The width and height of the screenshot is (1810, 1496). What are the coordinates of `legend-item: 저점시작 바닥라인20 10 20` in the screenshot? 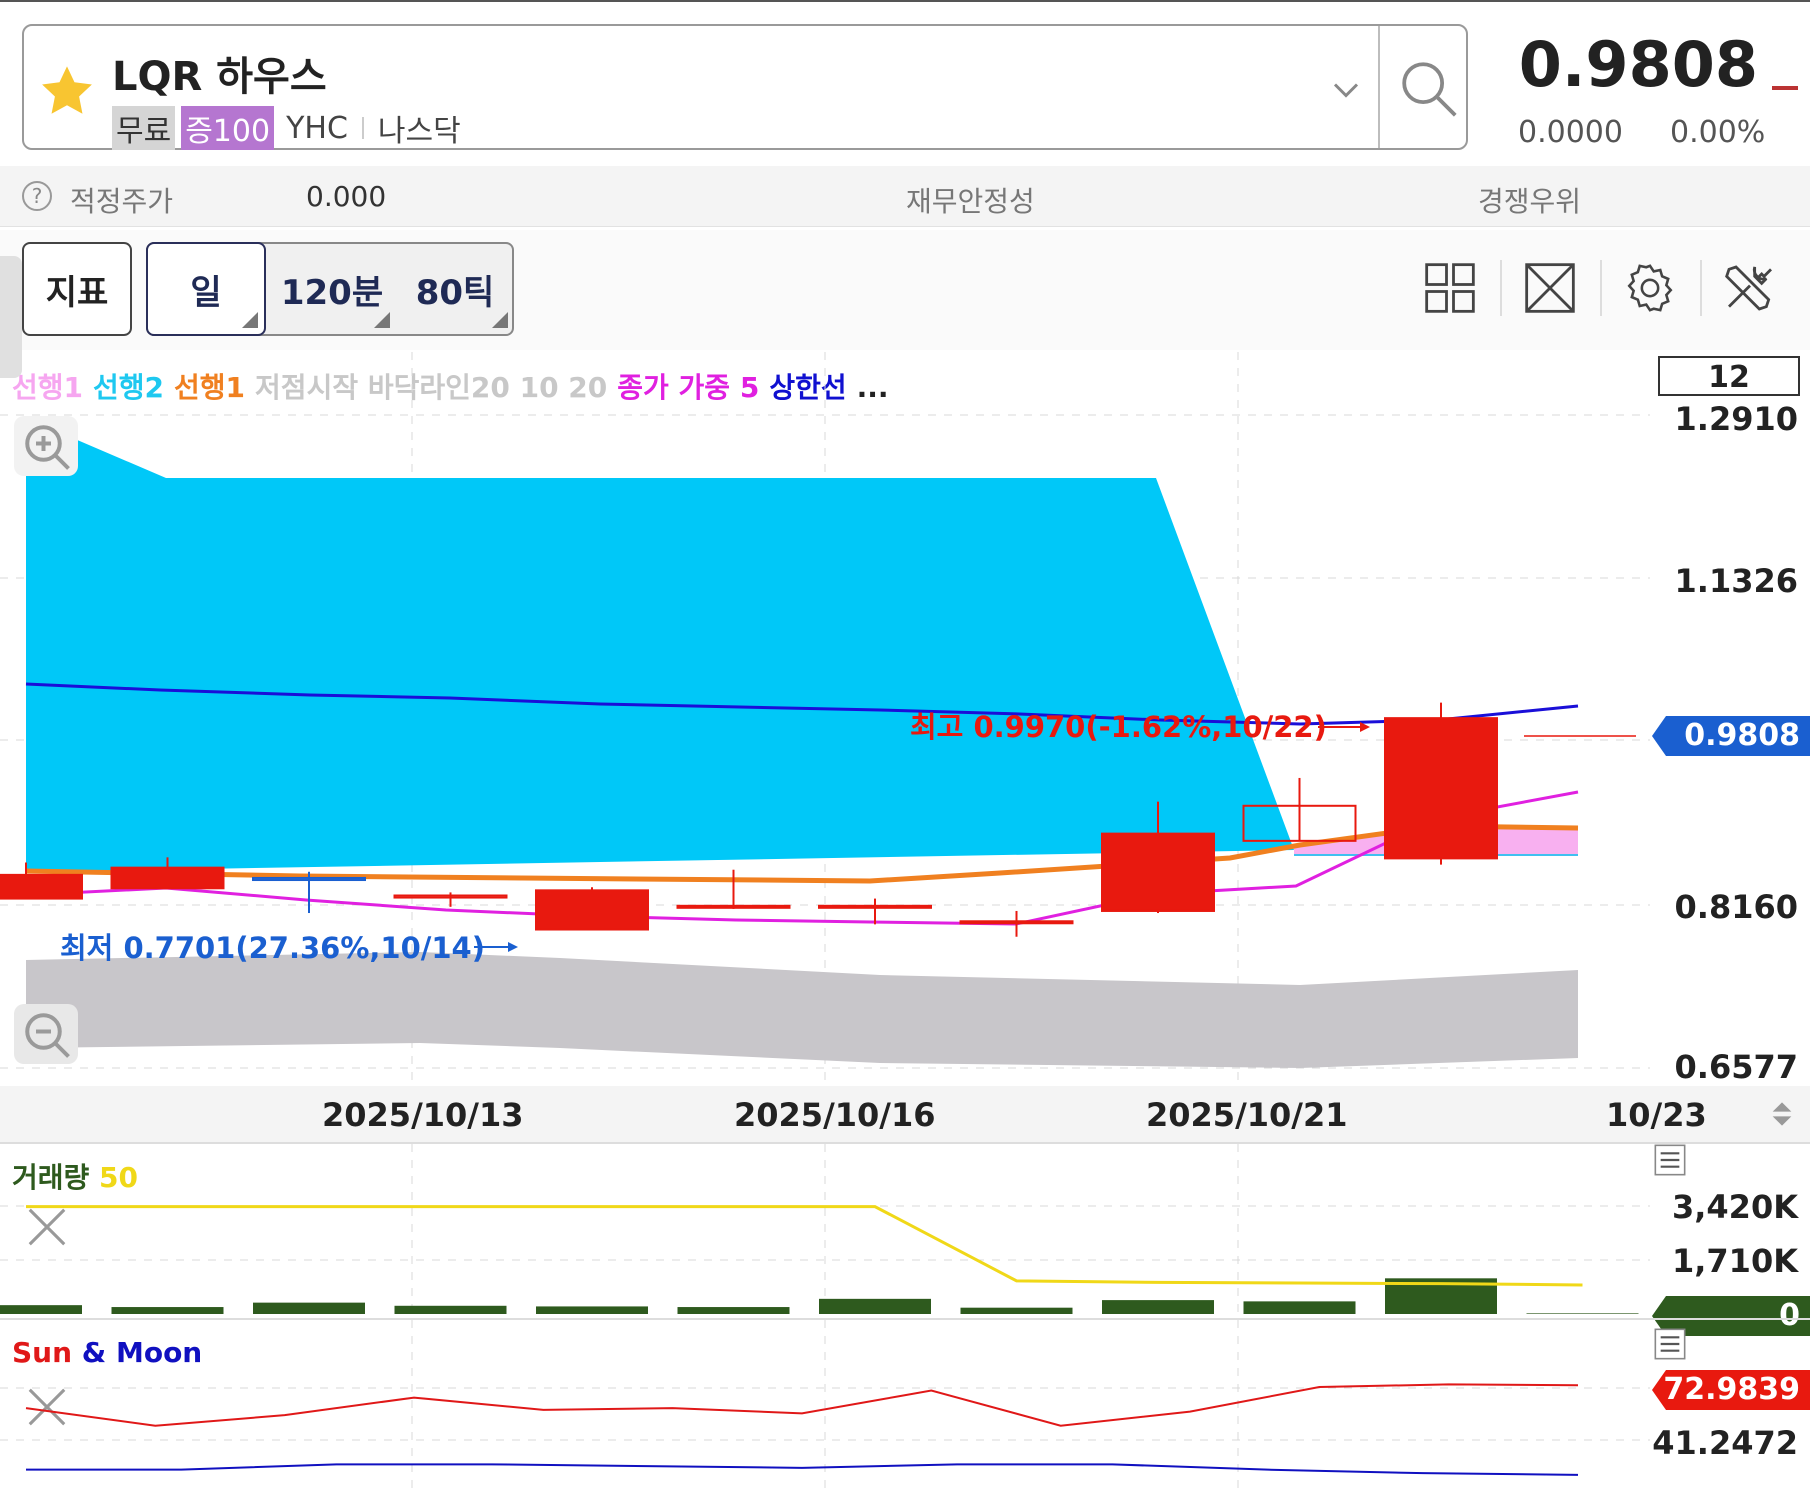 It's located at (431, 387).